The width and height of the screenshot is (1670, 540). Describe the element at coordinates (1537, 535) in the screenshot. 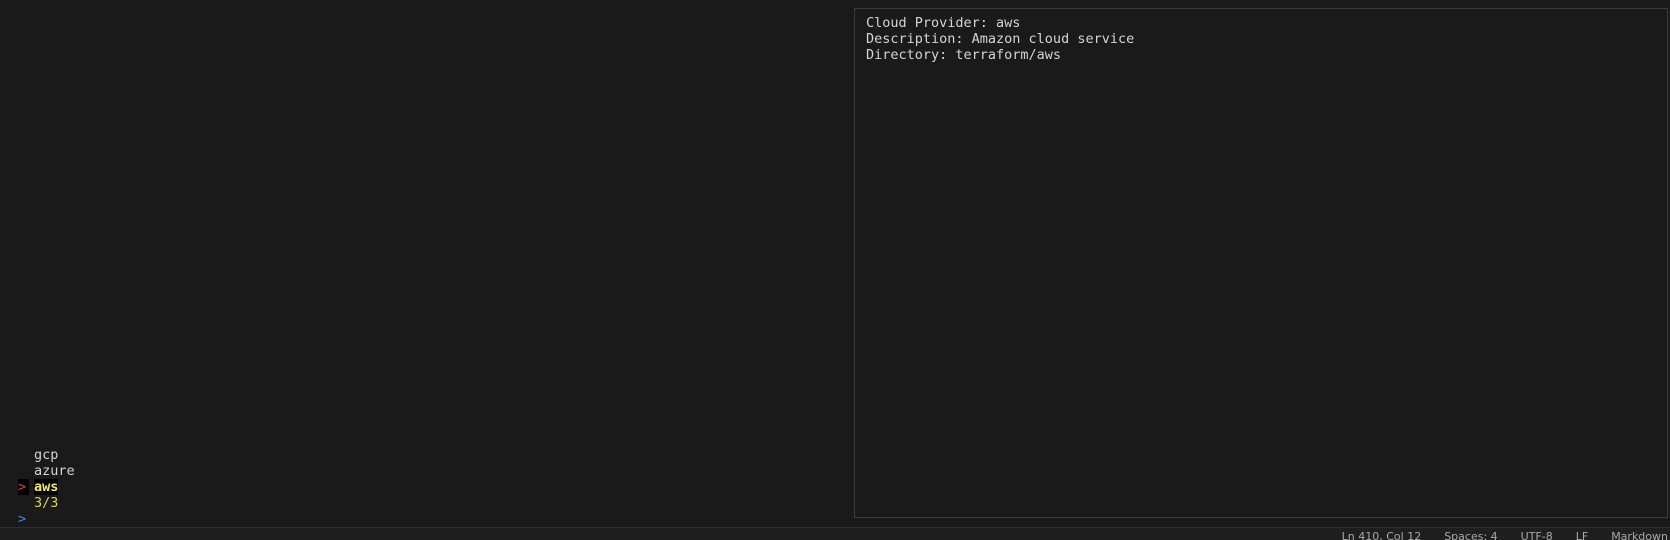

I see `encoding-setting: UTF-8` at that location.